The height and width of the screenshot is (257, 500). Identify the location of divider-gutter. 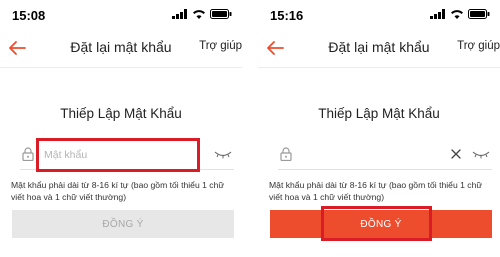
(250, 128).